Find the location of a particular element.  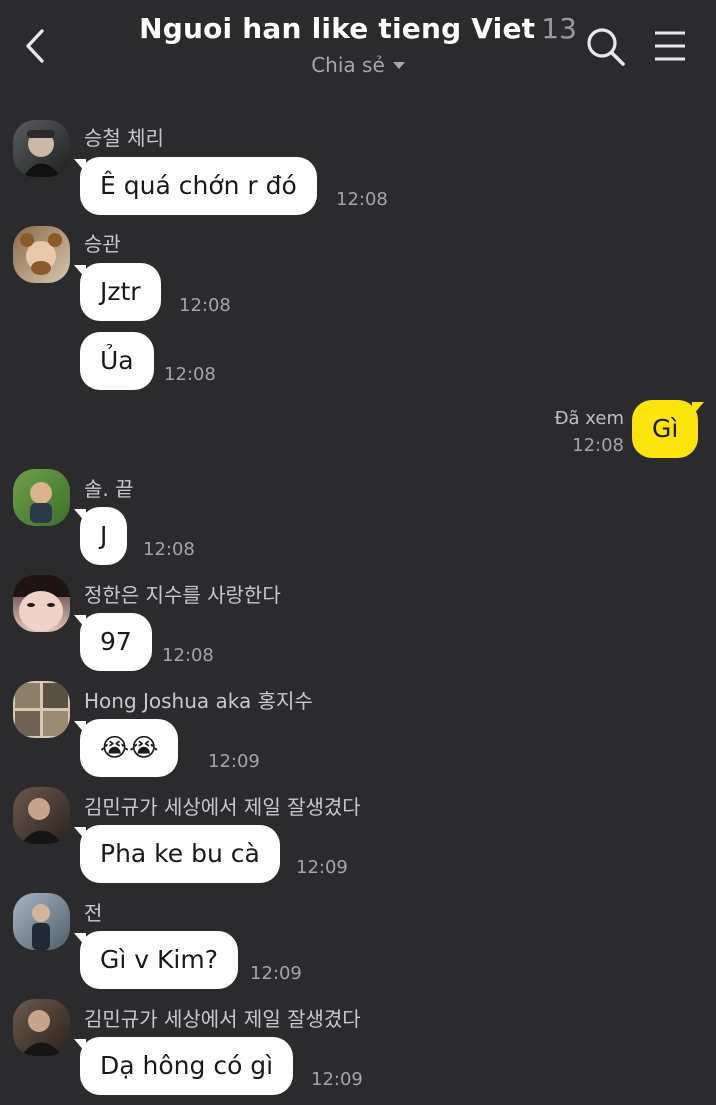

hamburger-menu-icon is located at coordinates (670, 46).